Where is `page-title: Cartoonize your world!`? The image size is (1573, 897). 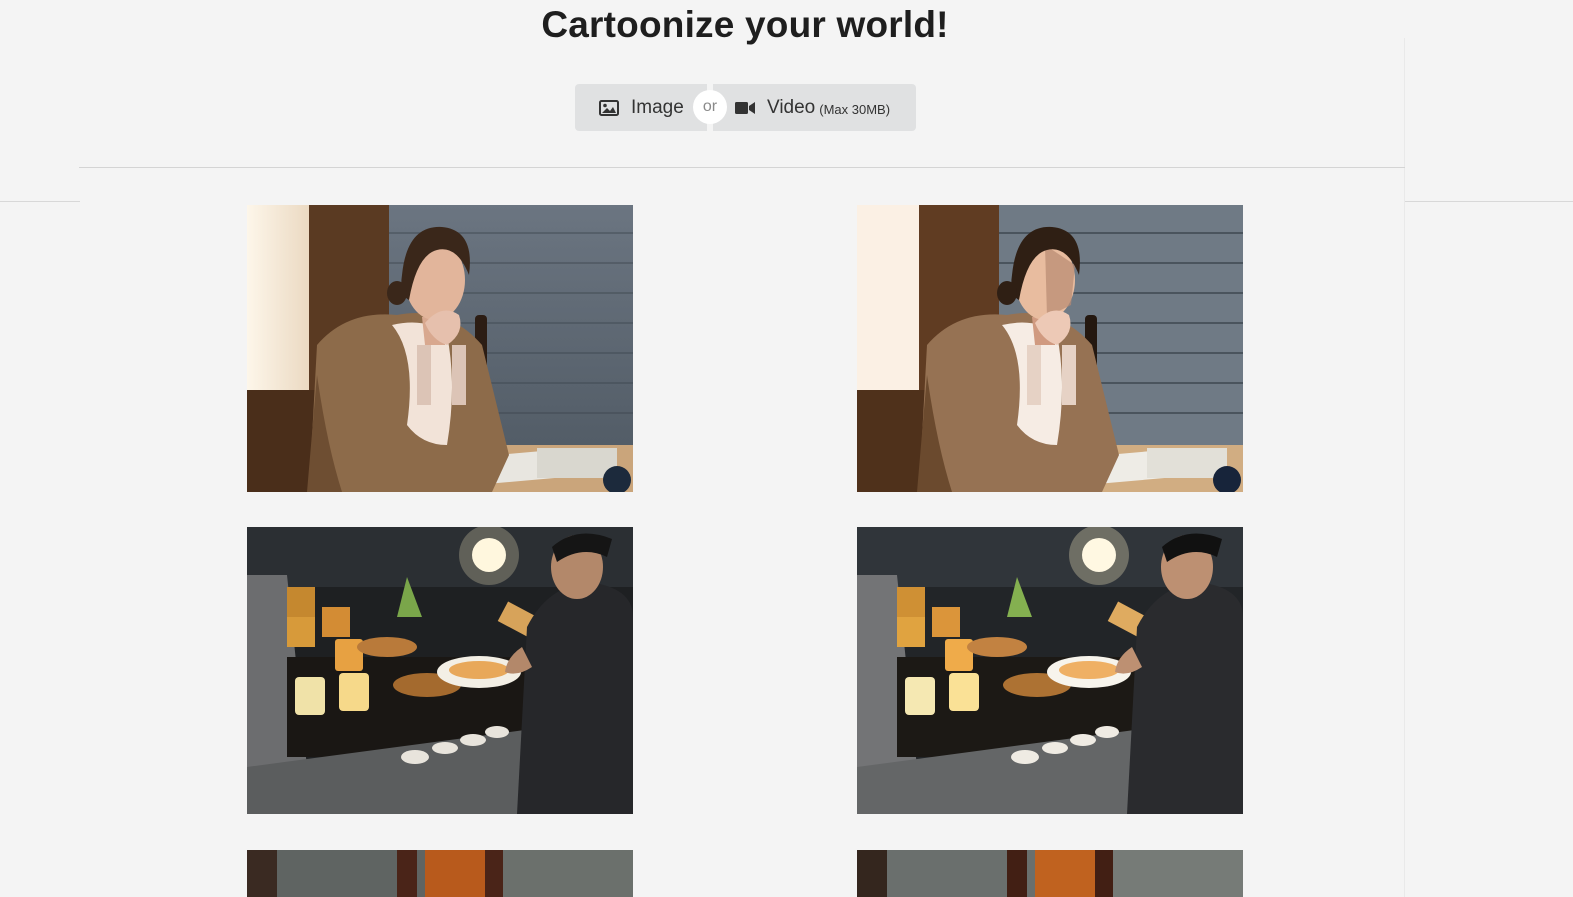
page-title: Cartoonize your world! is located at coordinates (745, 24).